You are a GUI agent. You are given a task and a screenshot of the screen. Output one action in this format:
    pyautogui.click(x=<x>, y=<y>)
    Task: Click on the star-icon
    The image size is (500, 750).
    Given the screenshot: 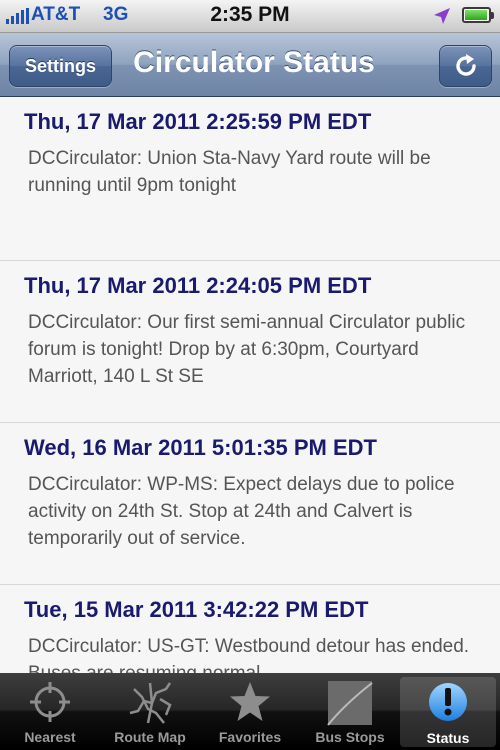 What is the action you would take?
    pyautogui.click(x=250, y=701)
    